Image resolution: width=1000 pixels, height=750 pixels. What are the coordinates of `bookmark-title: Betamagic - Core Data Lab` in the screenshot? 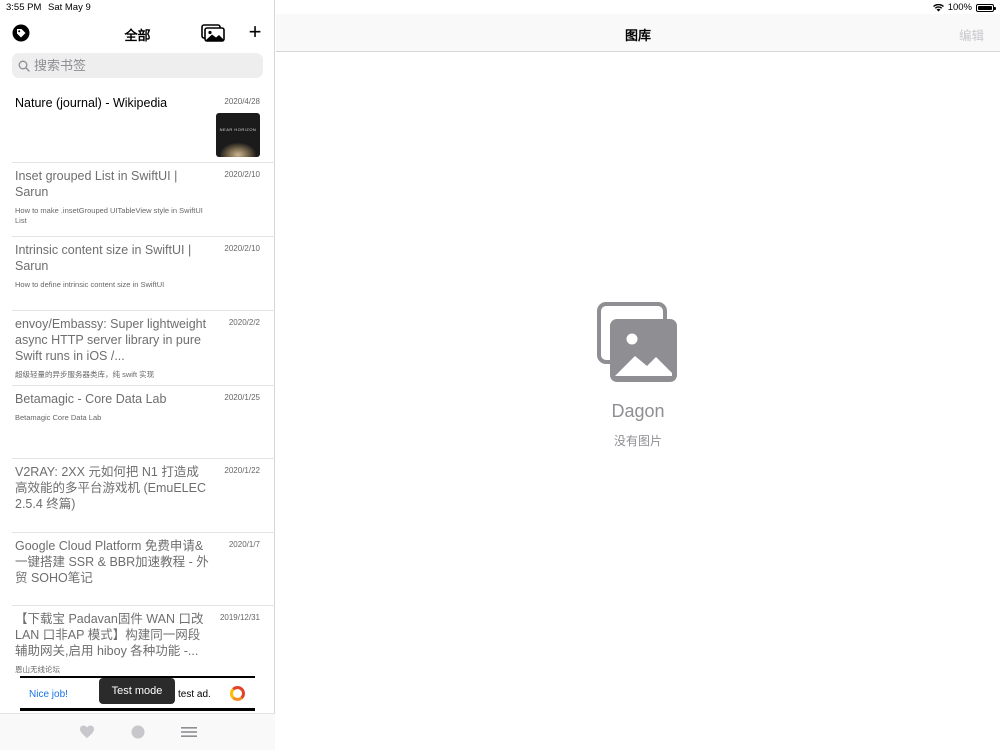 It's located at (91, 399).